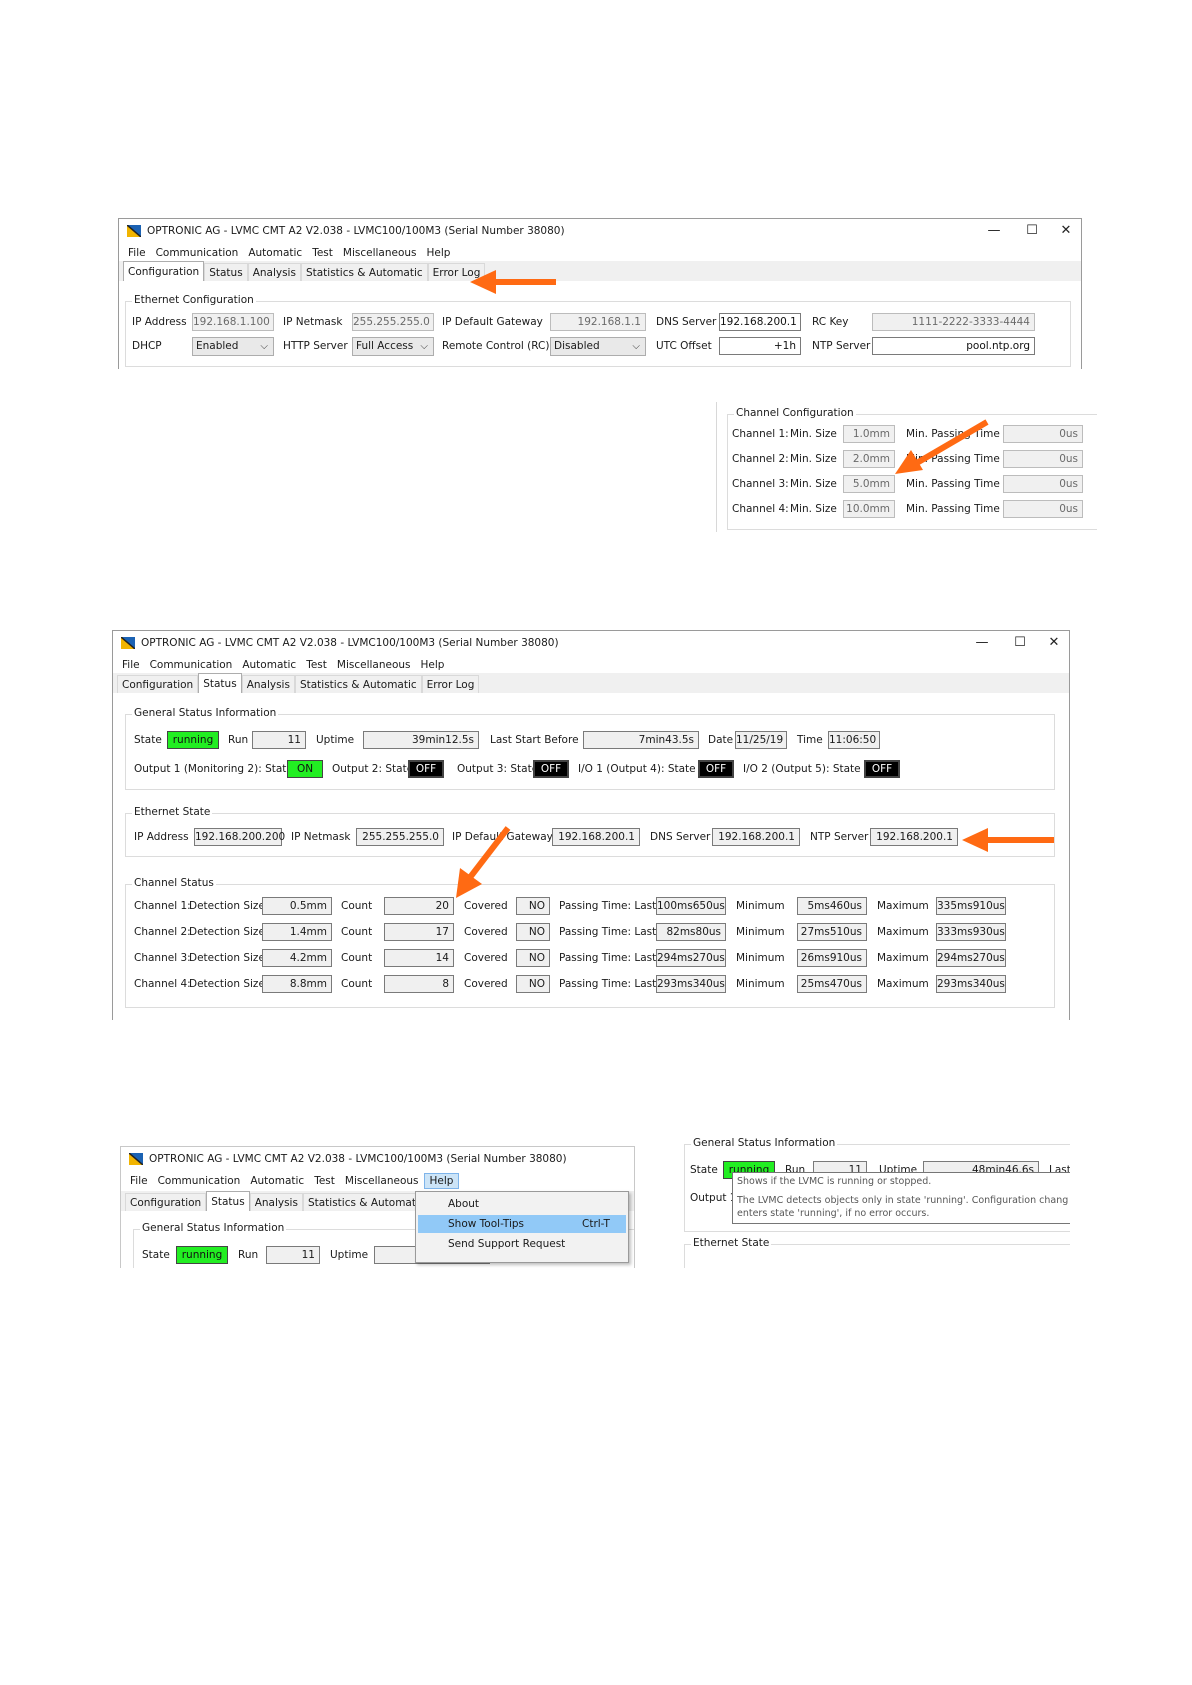  I want to click on min-size-label: Min. Size, so click(813, 484).